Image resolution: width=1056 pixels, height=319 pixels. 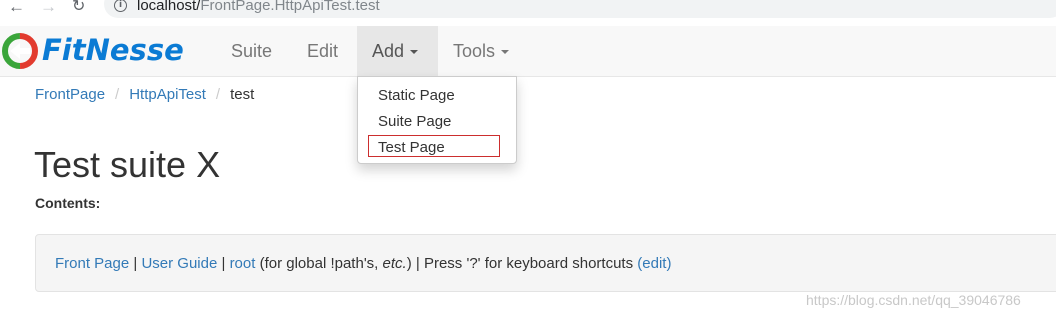 I want to click on breadcrumb: FrontPage / HttpApiTest / test, so click(x=144, y=95).